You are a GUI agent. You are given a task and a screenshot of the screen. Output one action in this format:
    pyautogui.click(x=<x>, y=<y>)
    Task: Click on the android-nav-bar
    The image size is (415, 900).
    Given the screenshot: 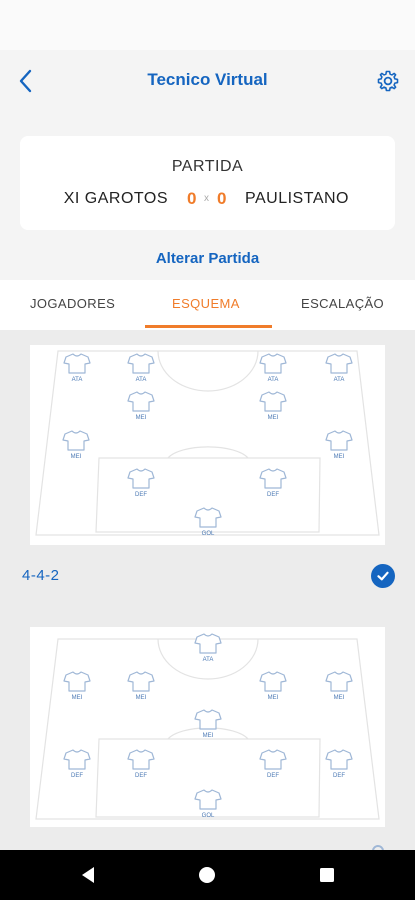 What is the action you would take?
    pyautogui.click(x=207, y=875)
    